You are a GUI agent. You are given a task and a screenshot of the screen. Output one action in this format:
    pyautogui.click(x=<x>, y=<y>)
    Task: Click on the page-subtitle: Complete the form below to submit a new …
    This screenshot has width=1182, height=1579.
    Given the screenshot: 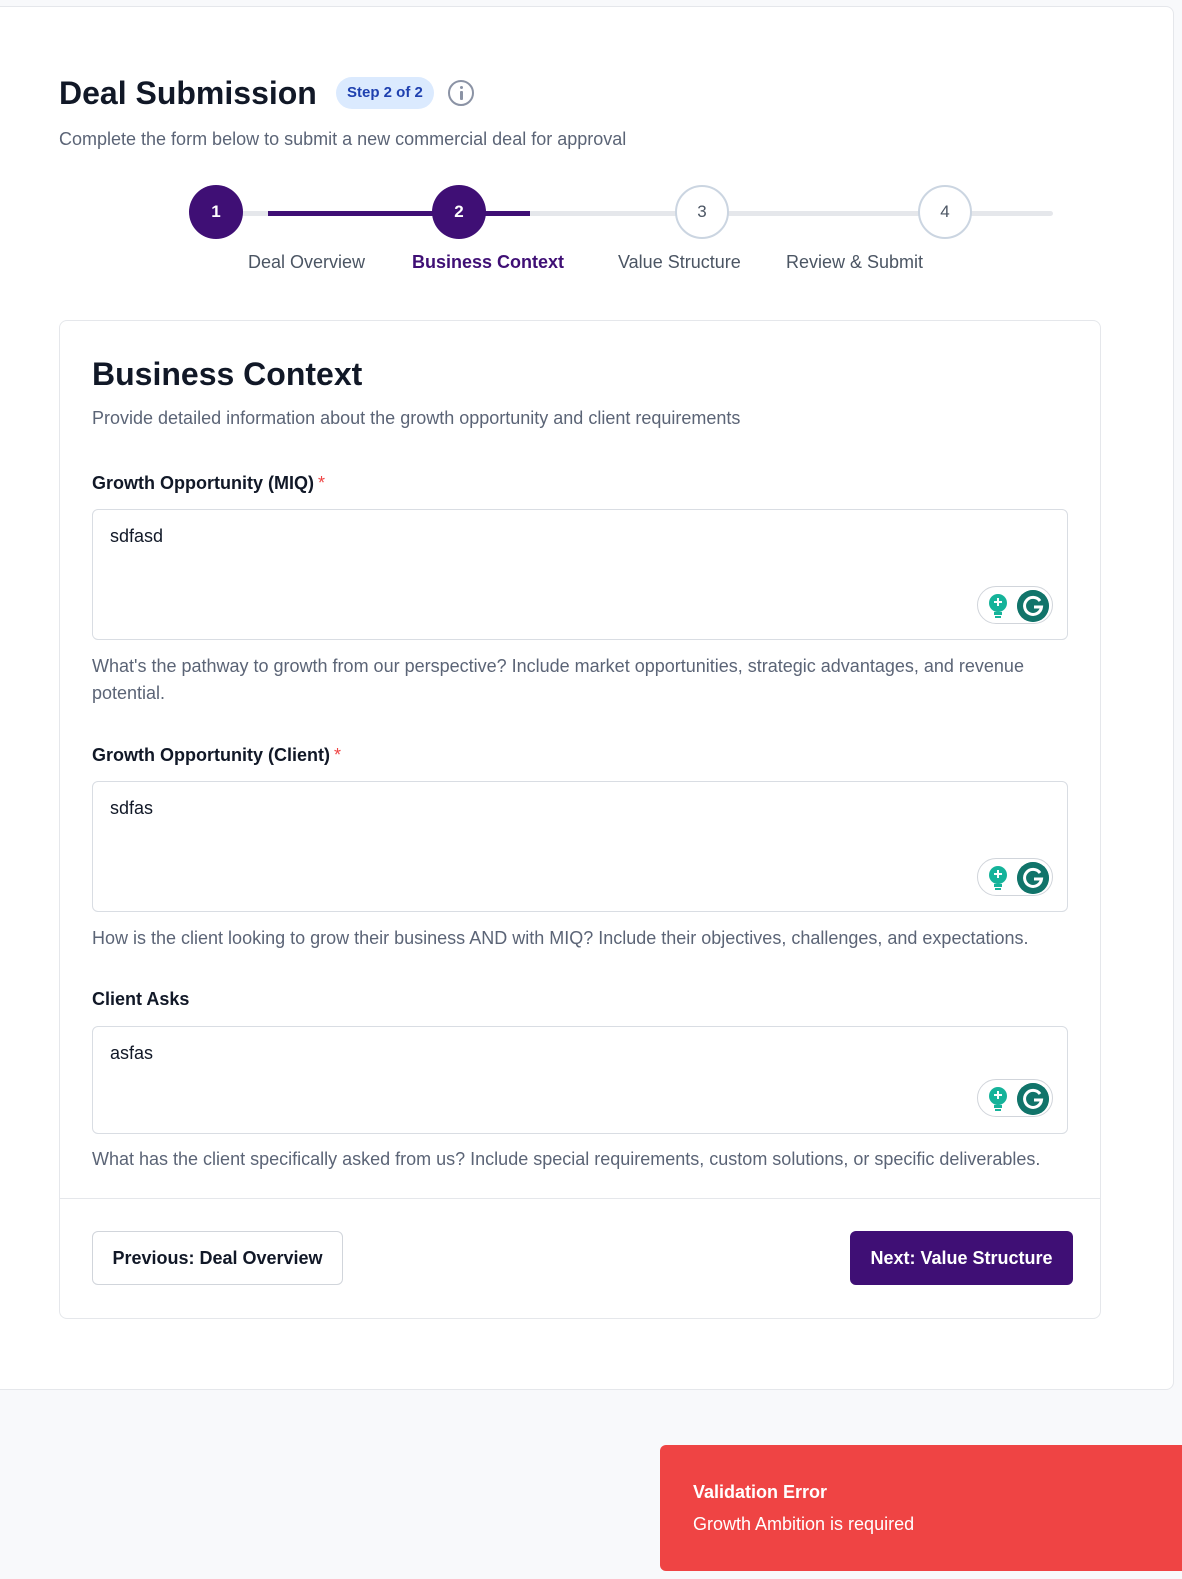 What is the action you would take?
    pyautogui.click(x=343, y=139)
    